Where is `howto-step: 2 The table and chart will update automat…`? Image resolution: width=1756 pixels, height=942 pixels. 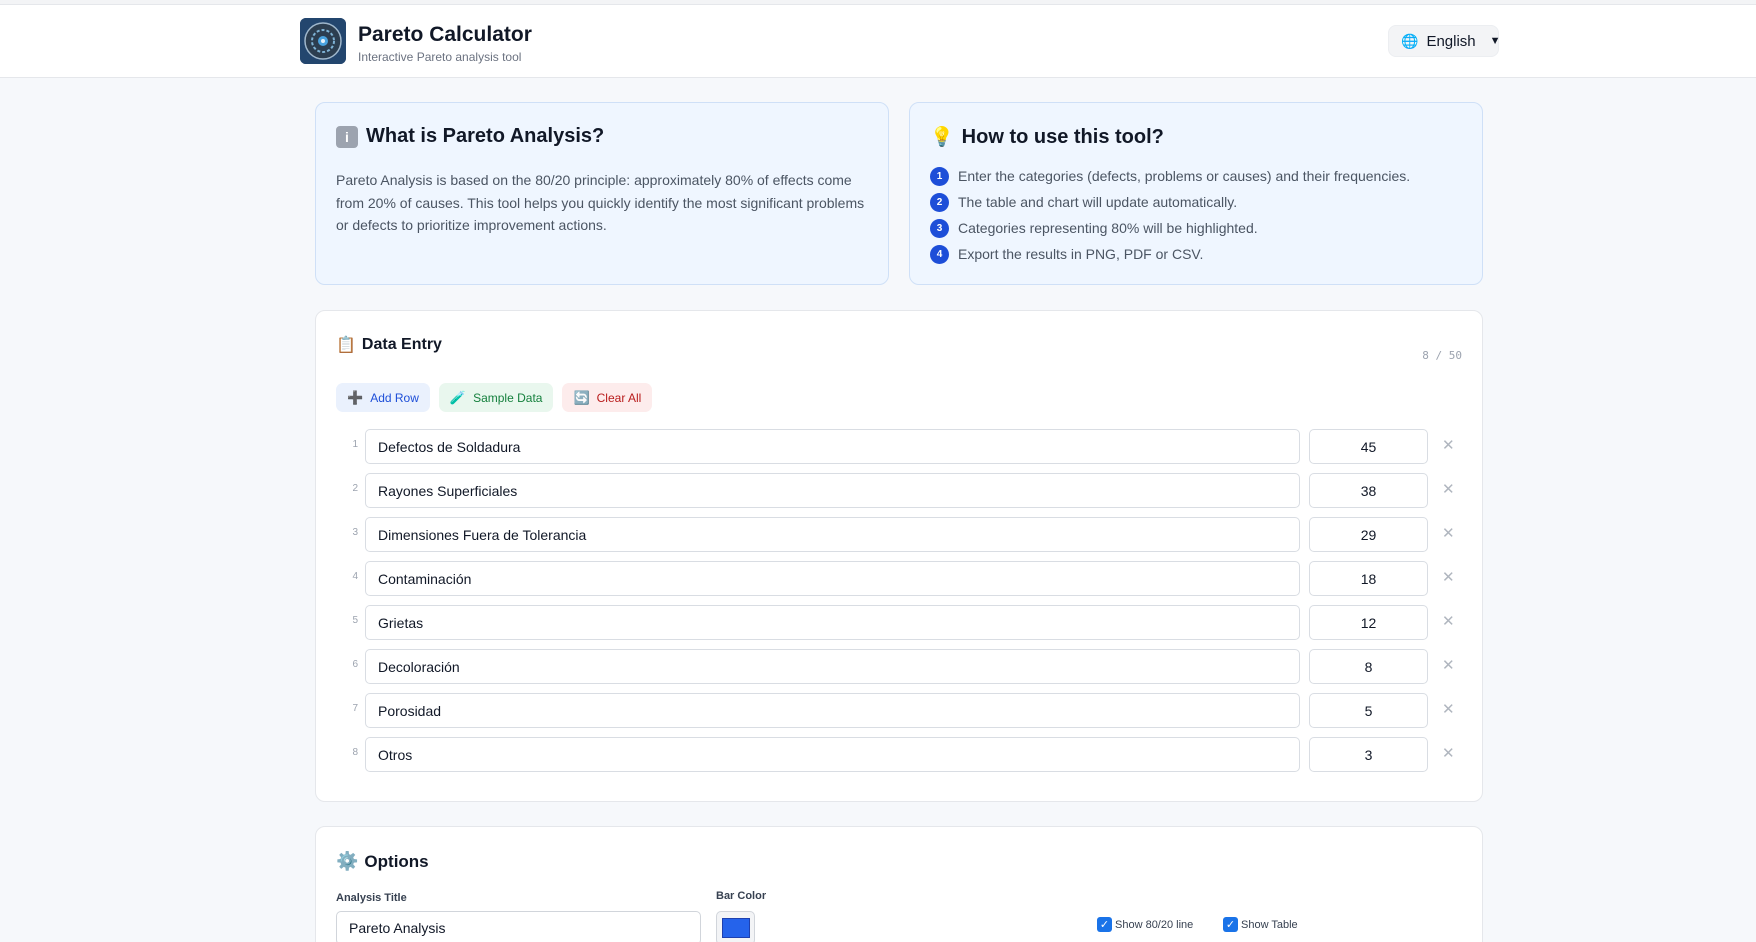 howto-step: 2 The table and chart will update automat… is located at coordinates (1170, 202).